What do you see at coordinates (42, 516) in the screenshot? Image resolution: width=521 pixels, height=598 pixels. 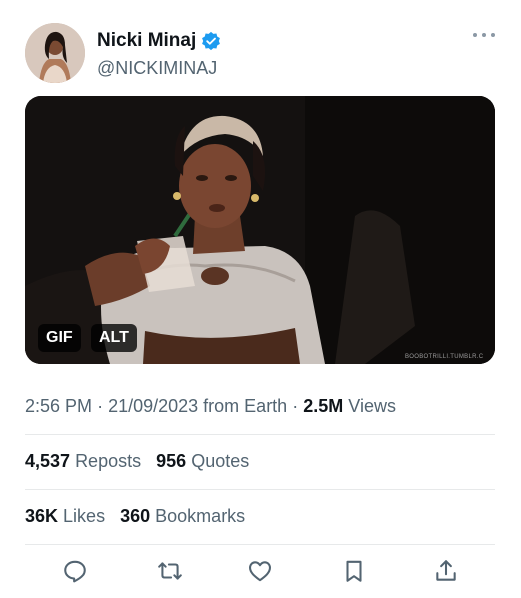 I see `likes-count: 36K` at bounding box center [42, 516].